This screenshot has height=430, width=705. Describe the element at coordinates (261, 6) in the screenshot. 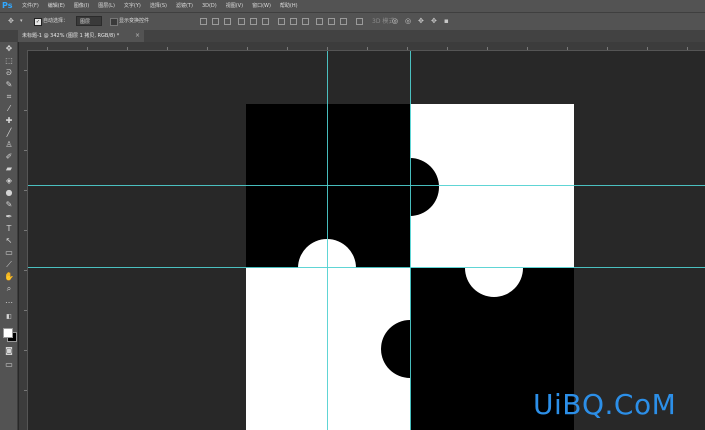

I see `menu-window: 窗口(W)` at that location.